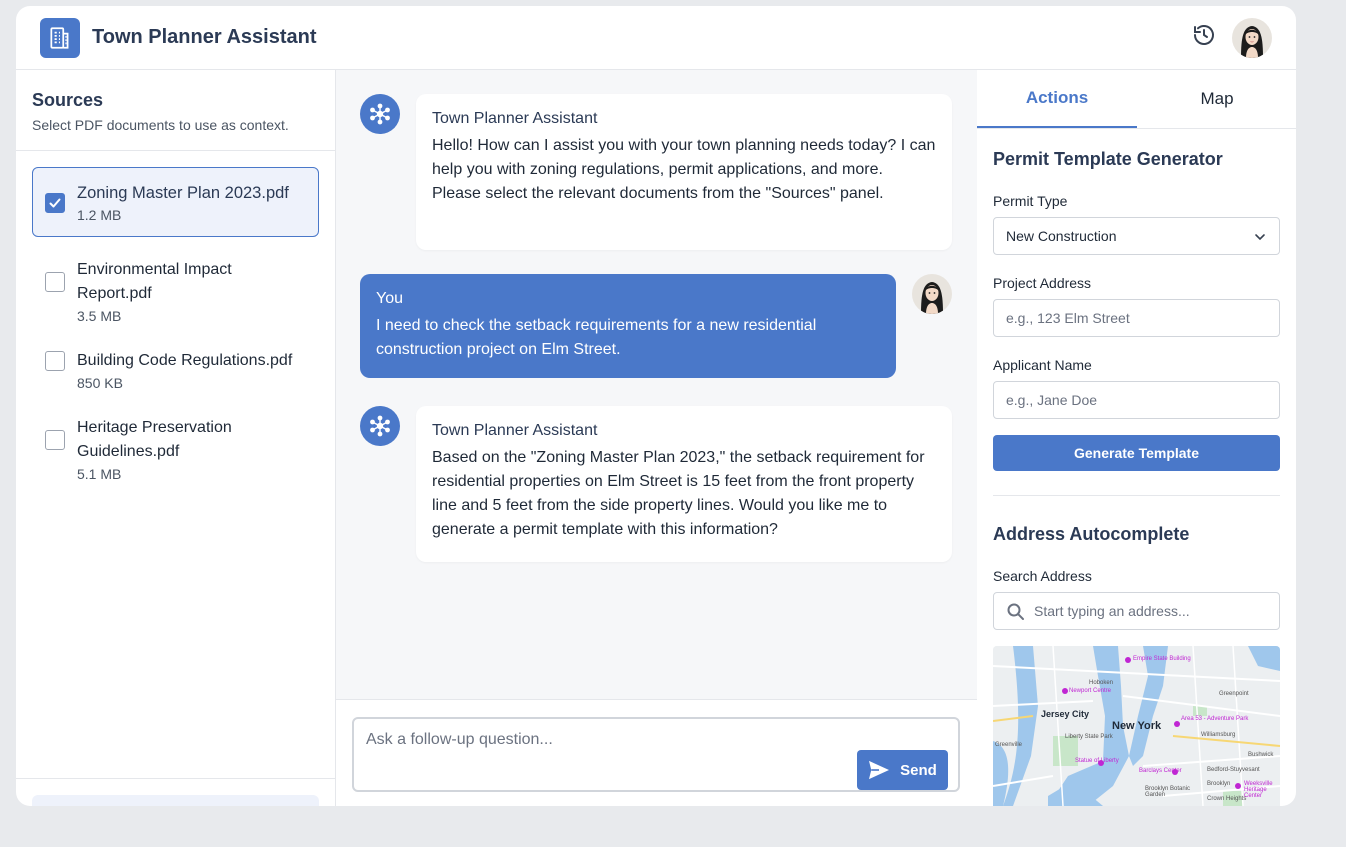 The image size is (1346, 847). I want to click on map-label: Hoboken, so click(1101, 683).